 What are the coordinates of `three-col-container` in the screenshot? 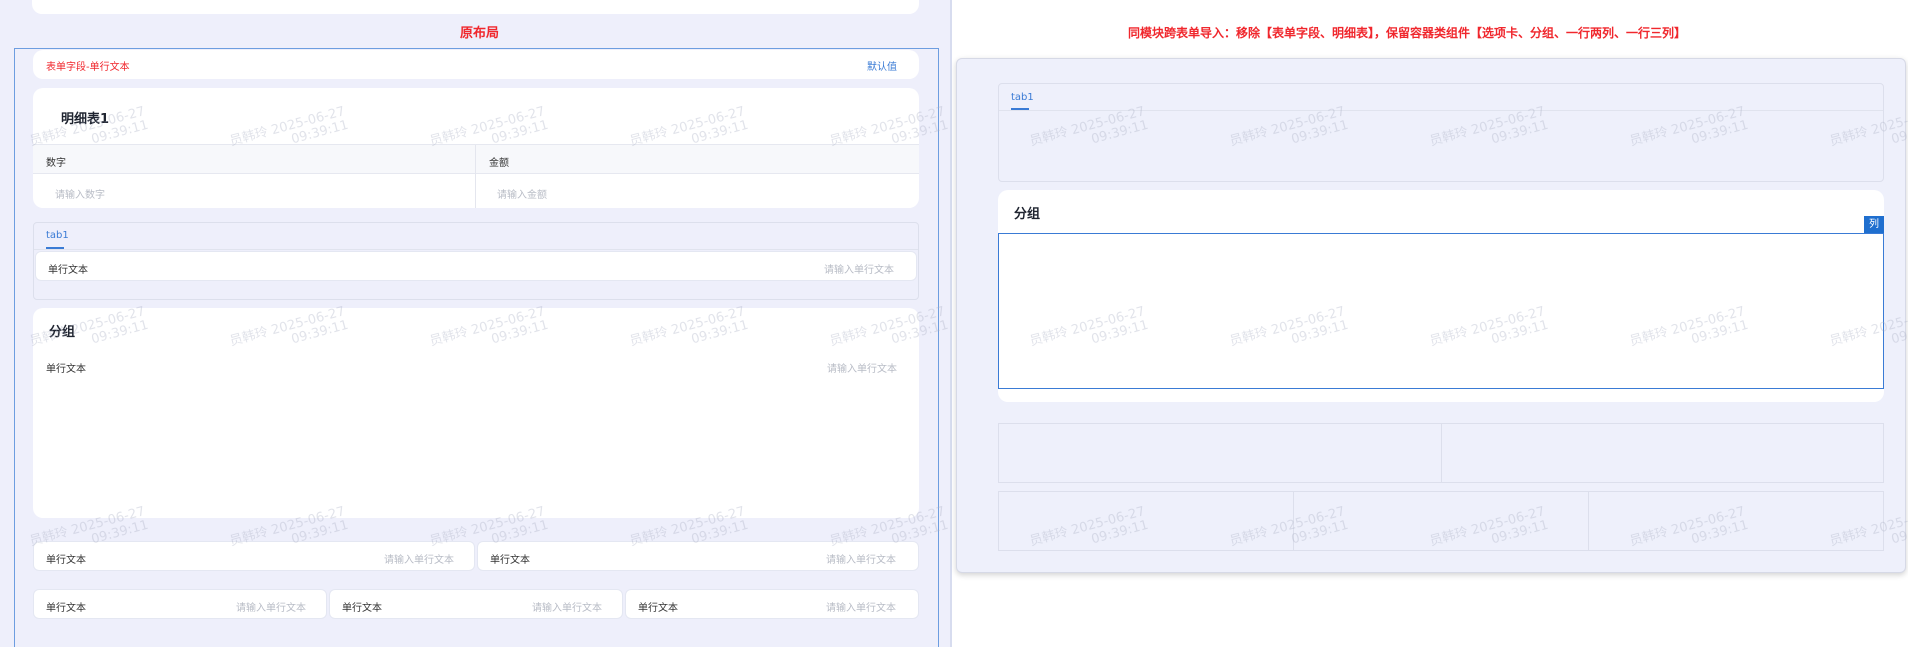 It's located at (1441, 521).